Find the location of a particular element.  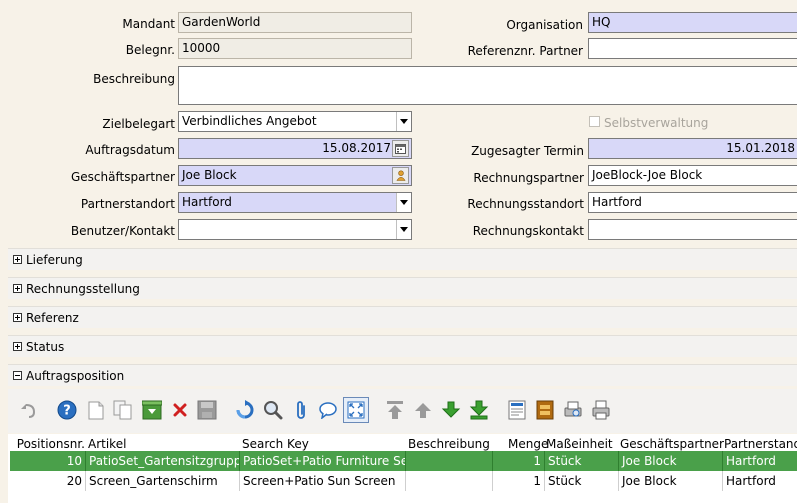

col-header-positionsnr: Positionsnr. is located at coordinates (49, 444).